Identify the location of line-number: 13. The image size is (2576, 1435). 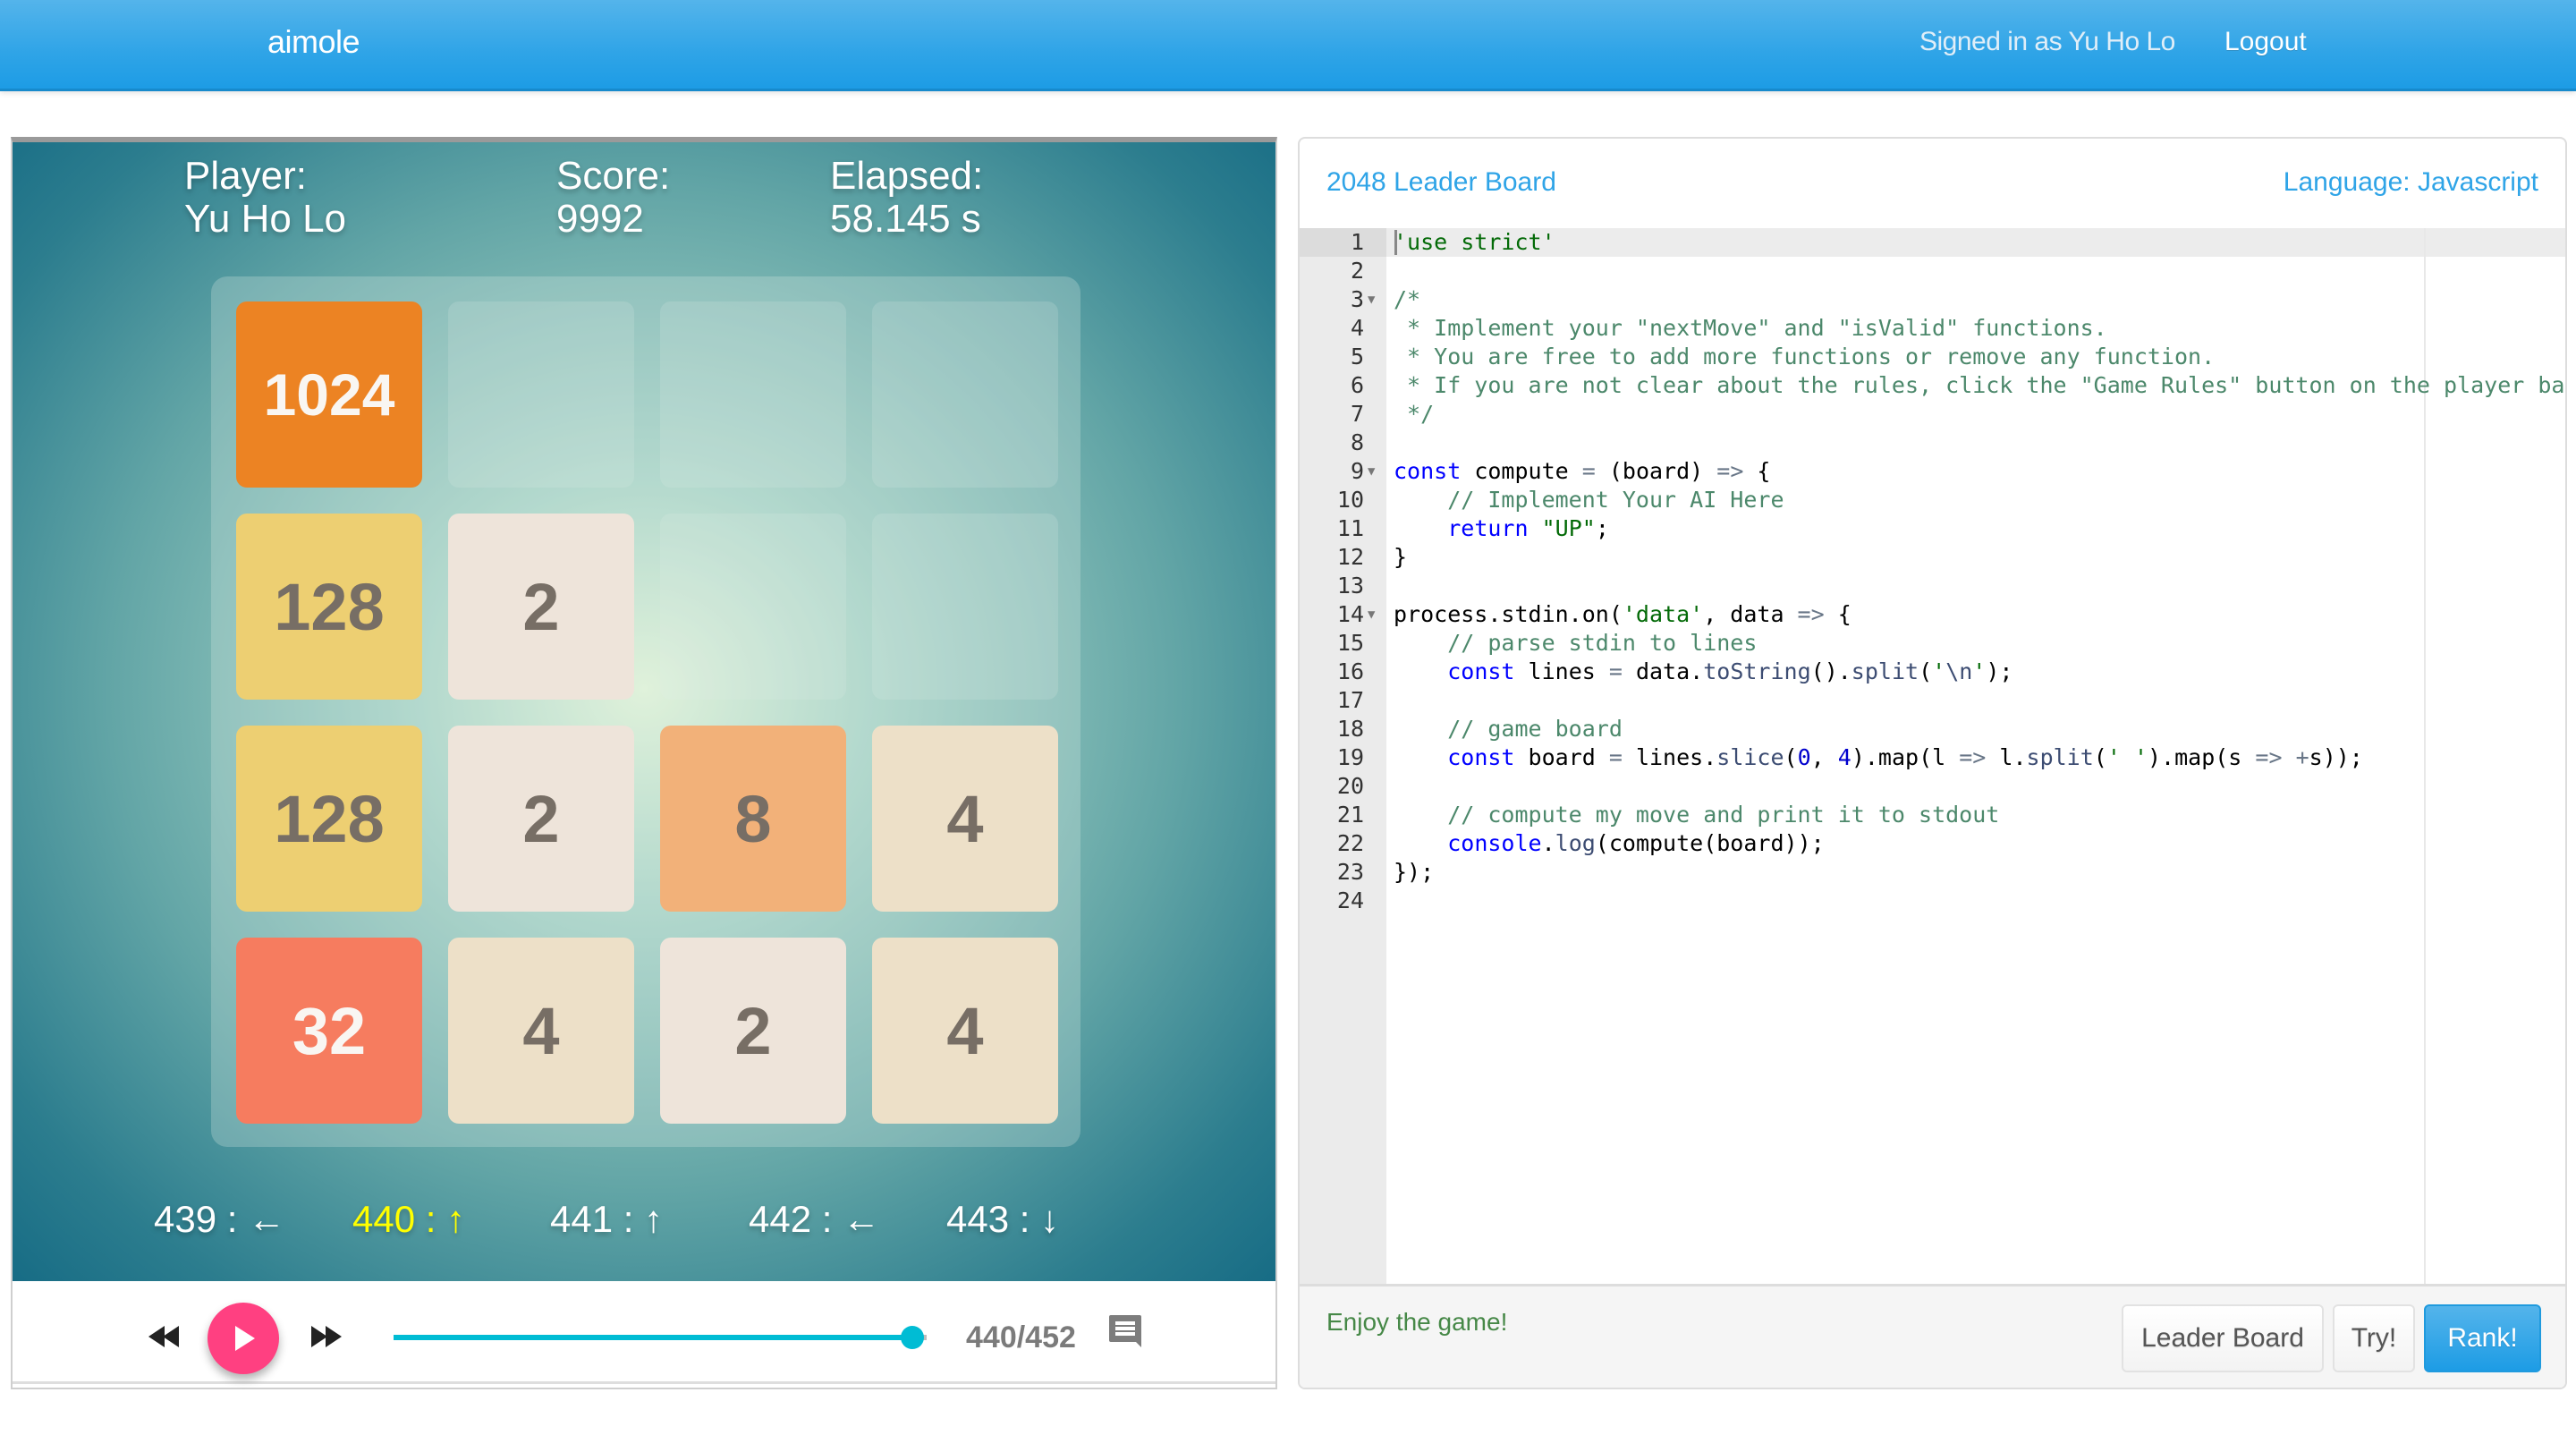
(1350, 586).